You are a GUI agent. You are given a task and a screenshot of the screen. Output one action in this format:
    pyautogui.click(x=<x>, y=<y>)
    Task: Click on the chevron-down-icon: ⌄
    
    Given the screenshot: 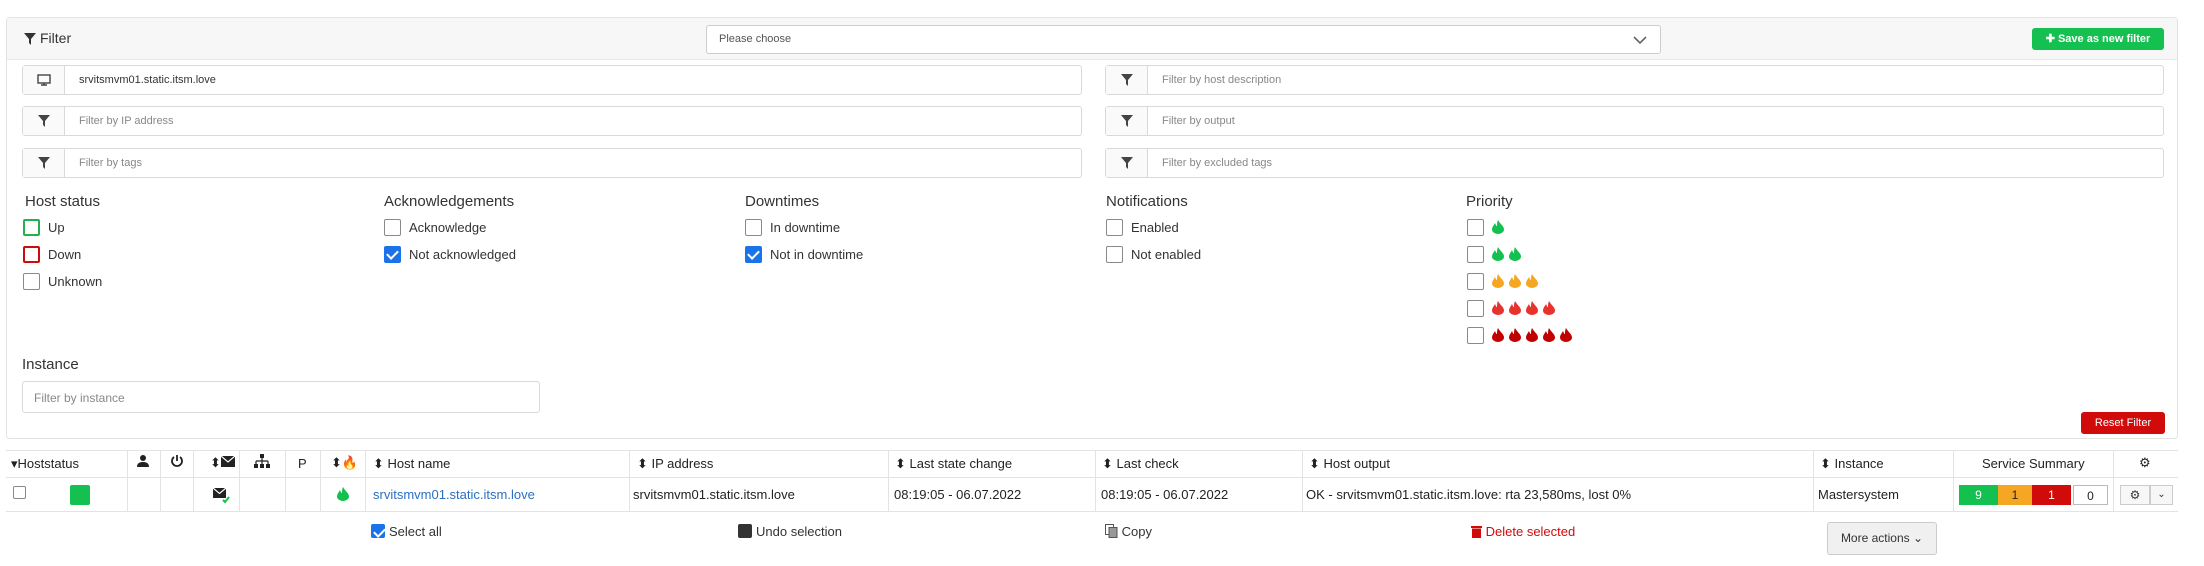 What is the action you would take?
    pyautogui.click(x=1918, y=538)
    